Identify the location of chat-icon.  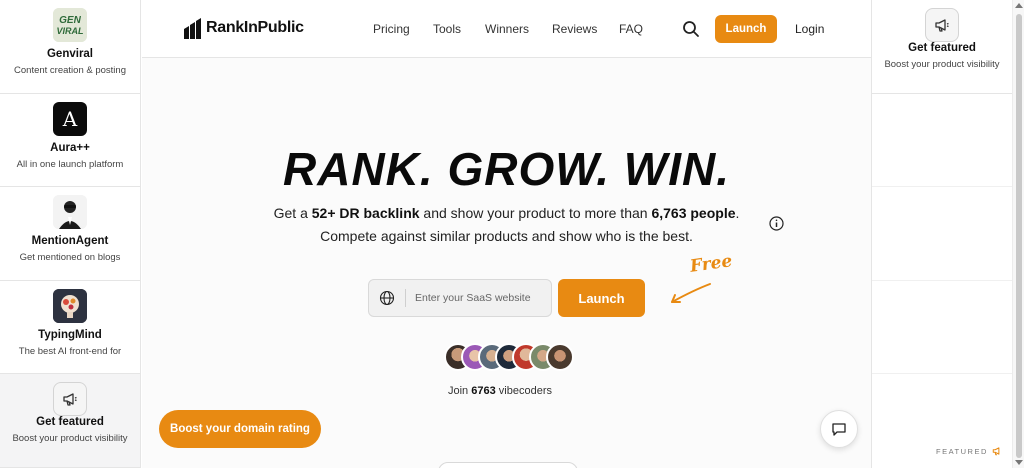
(839, 429).